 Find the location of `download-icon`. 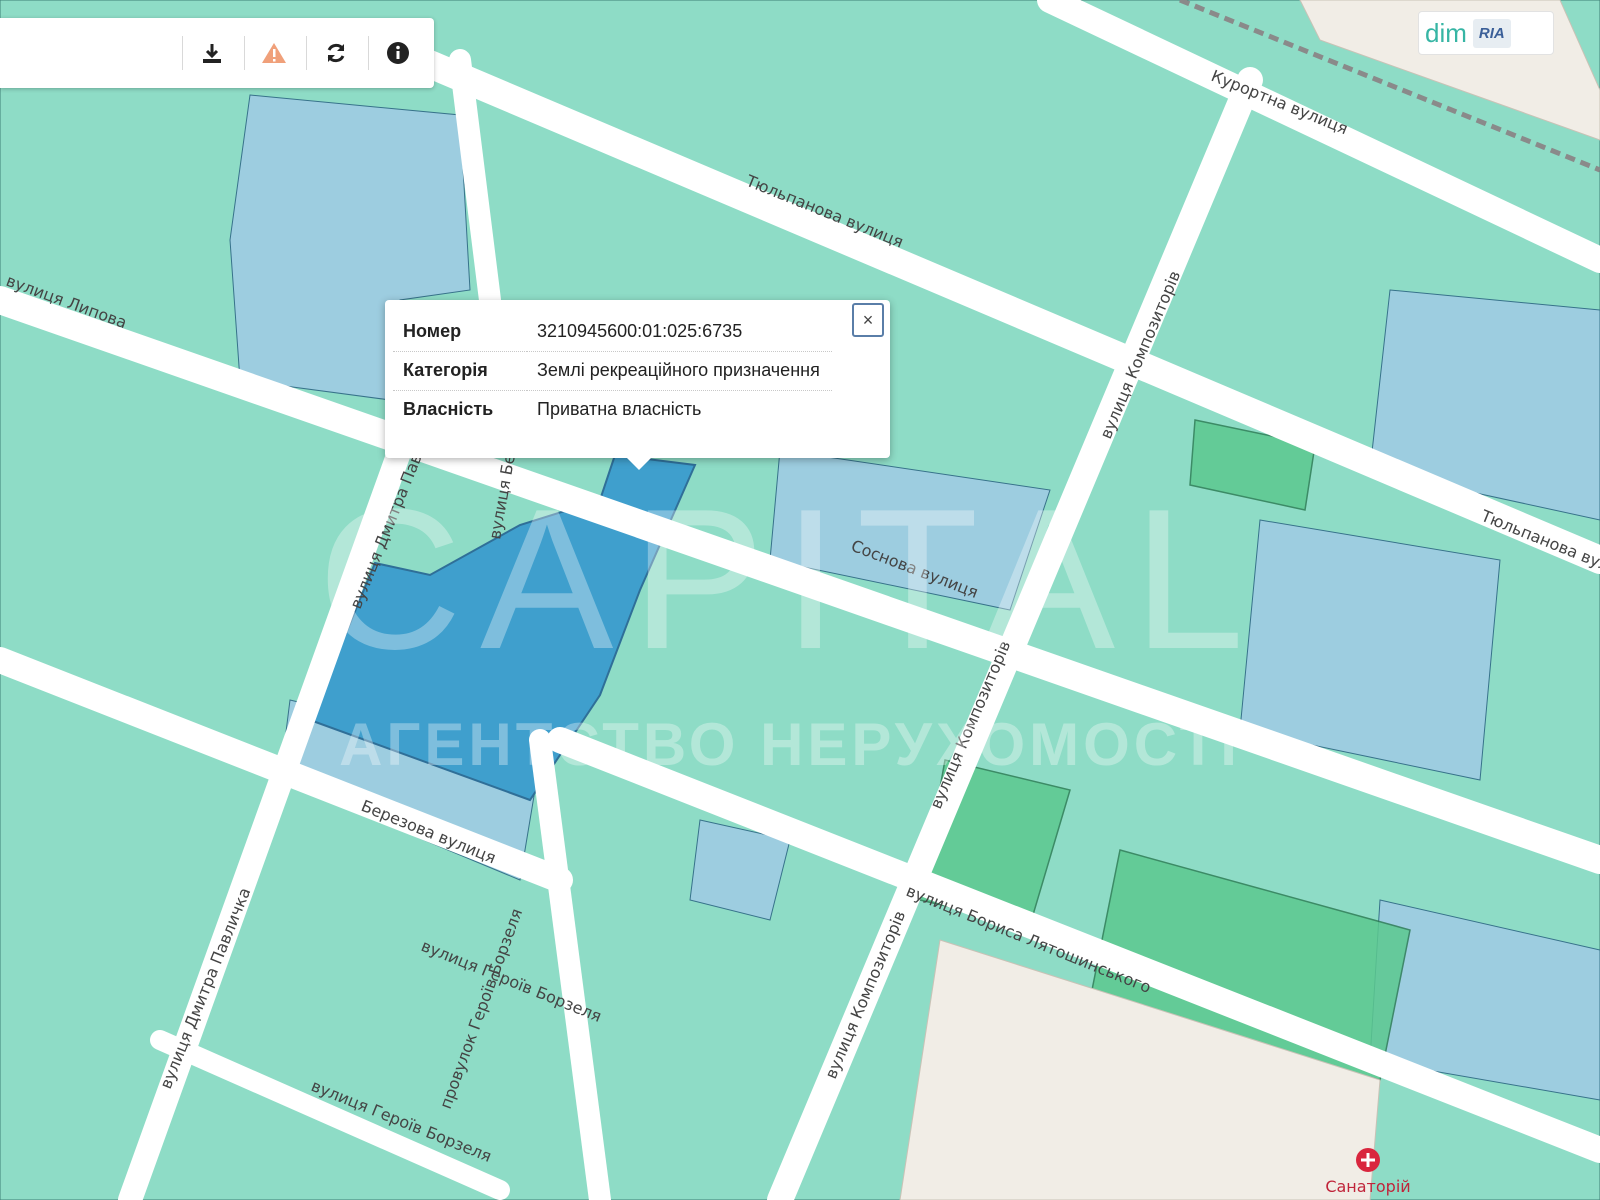

download-icon is located at coordinates (212, 53).